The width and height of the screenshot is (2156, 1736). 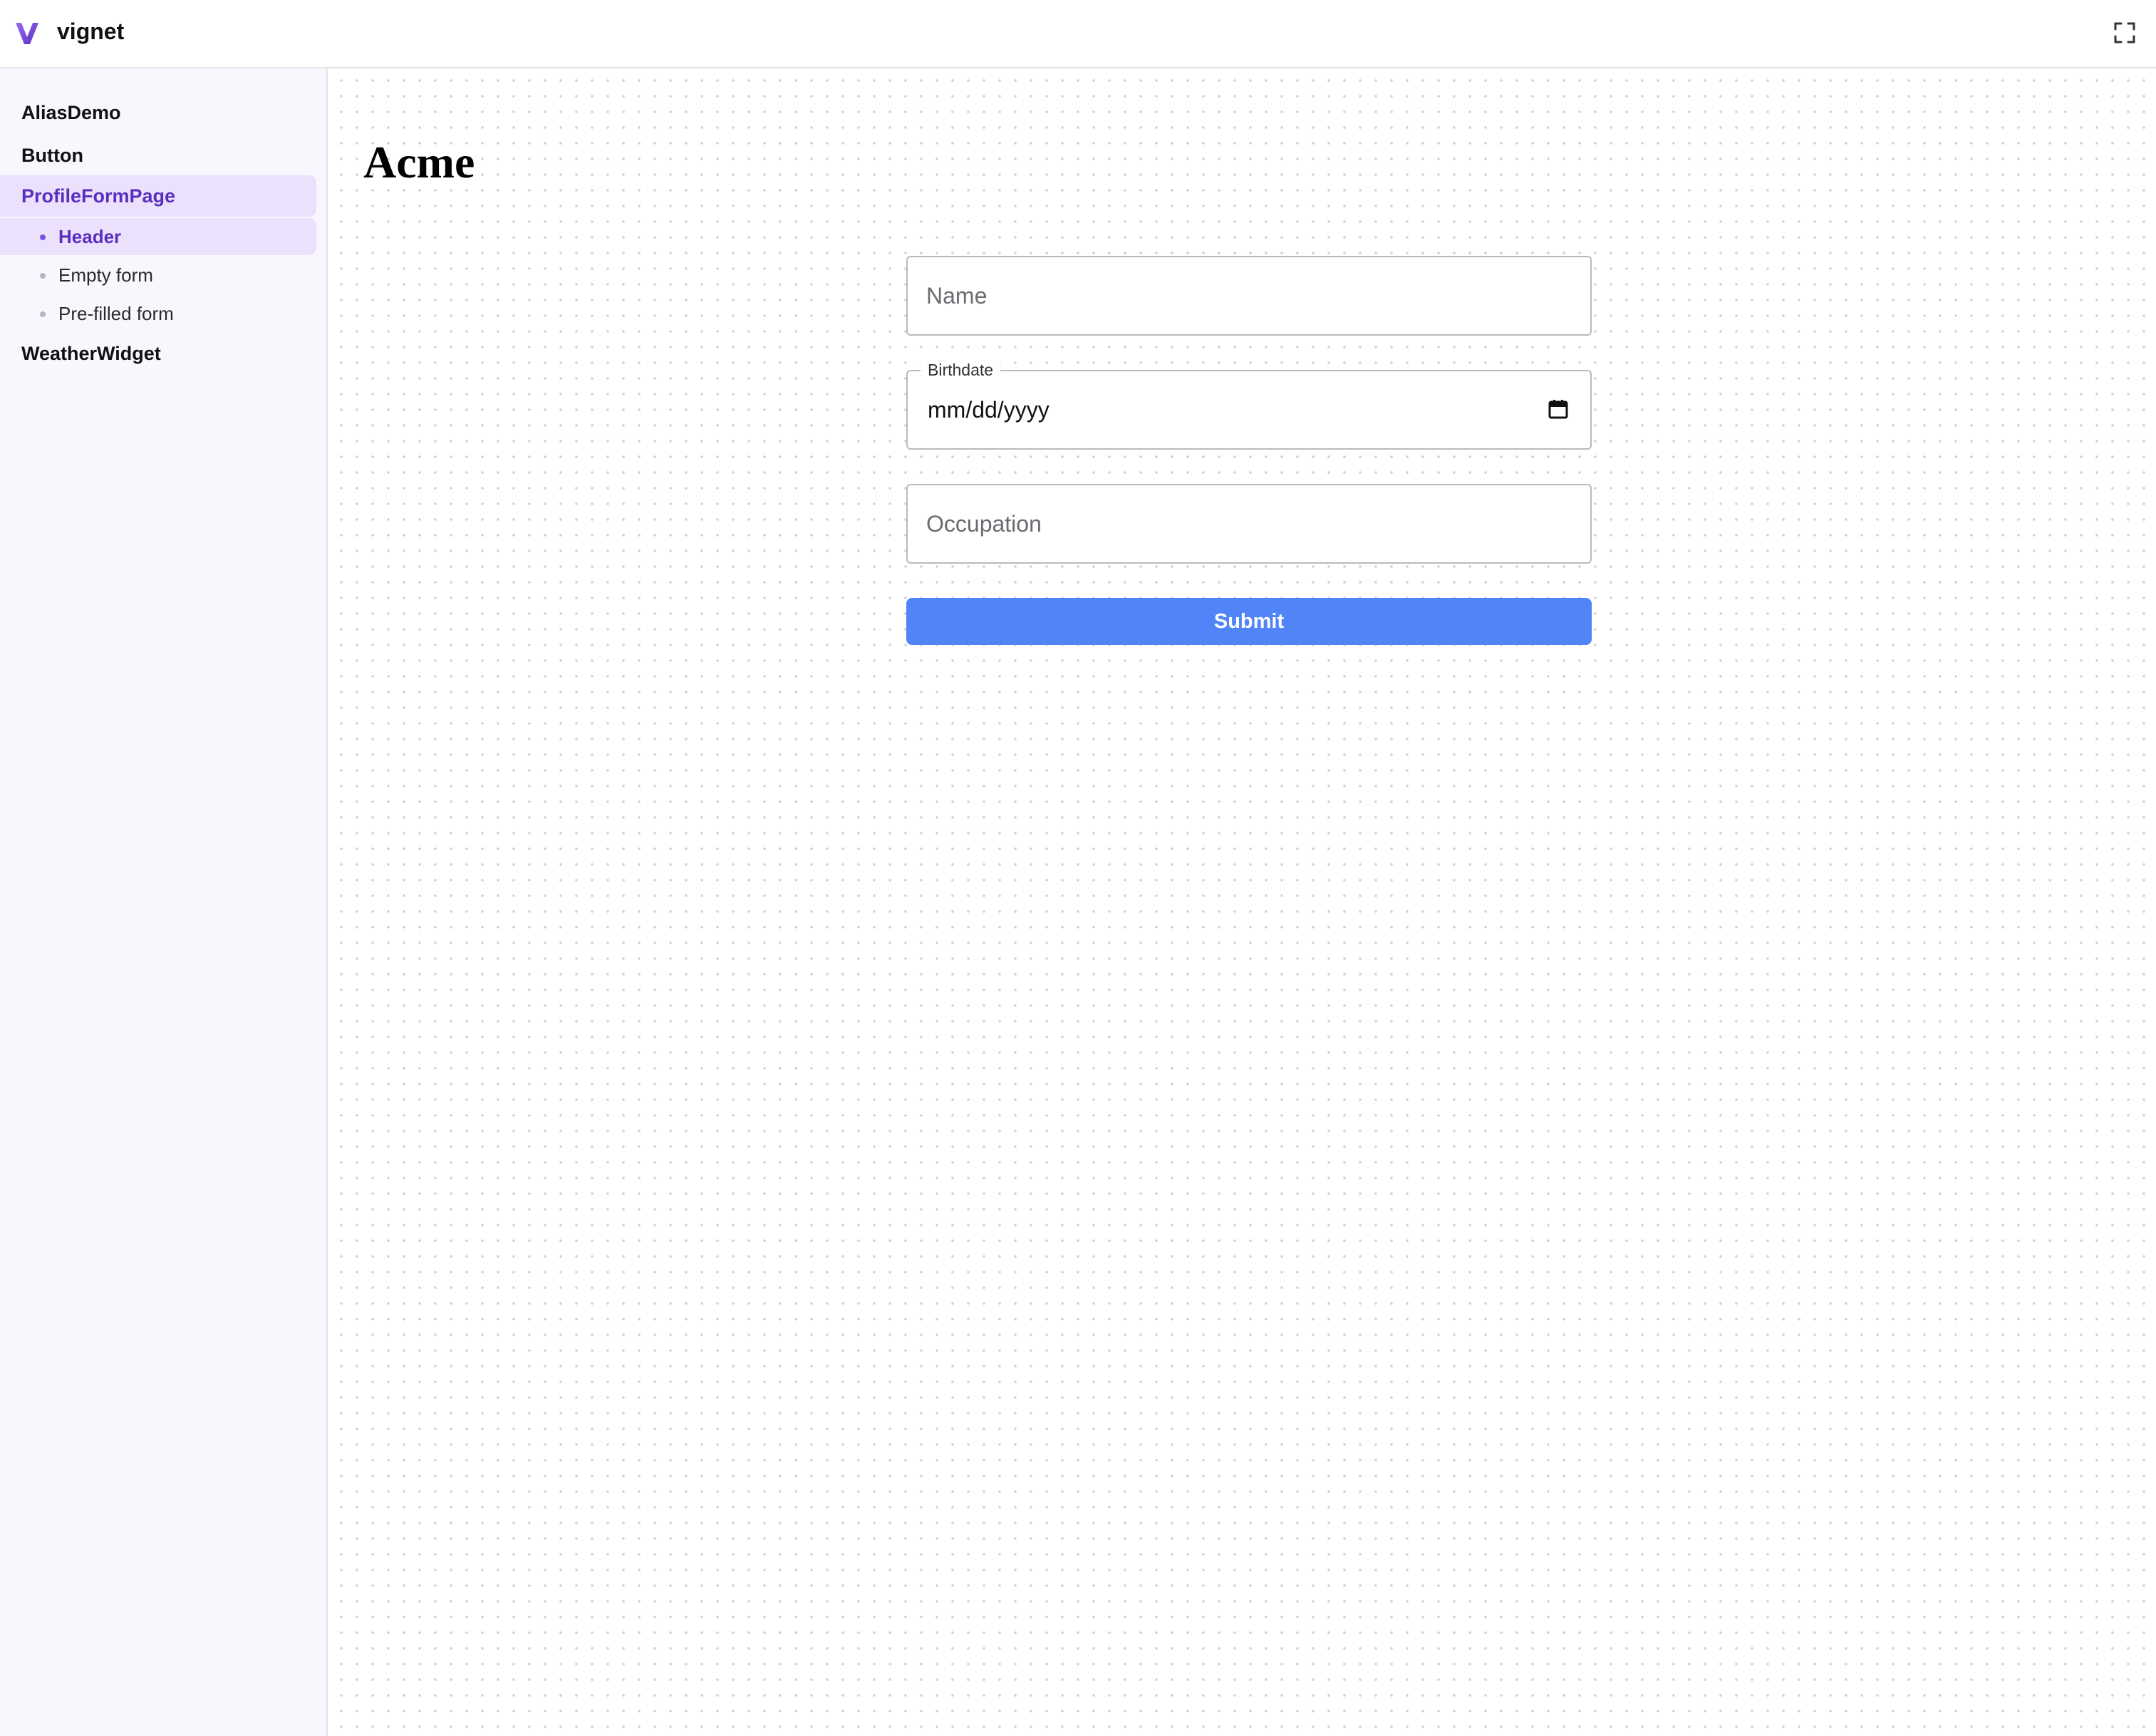 I want to click on occupation-input, so click(x=1249, y=524).